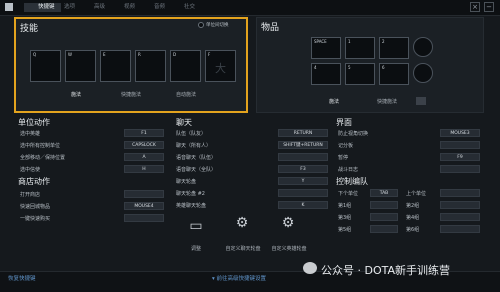 This screenshot has height=292, width=500. I want to click on row-label: 第2组, so click(413, 206).